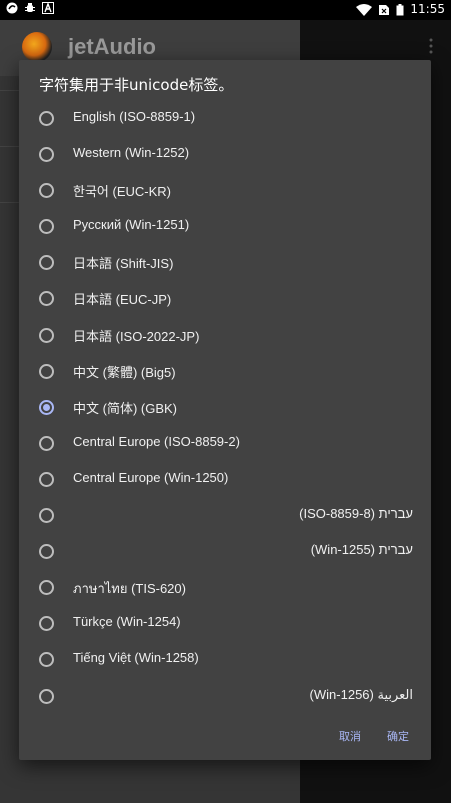 This screenshot has height=803, width=451. Describe the element at coordinates (225, 696) in the screenshot. I see `charset-option: العربية (Win-1256)` at that location.